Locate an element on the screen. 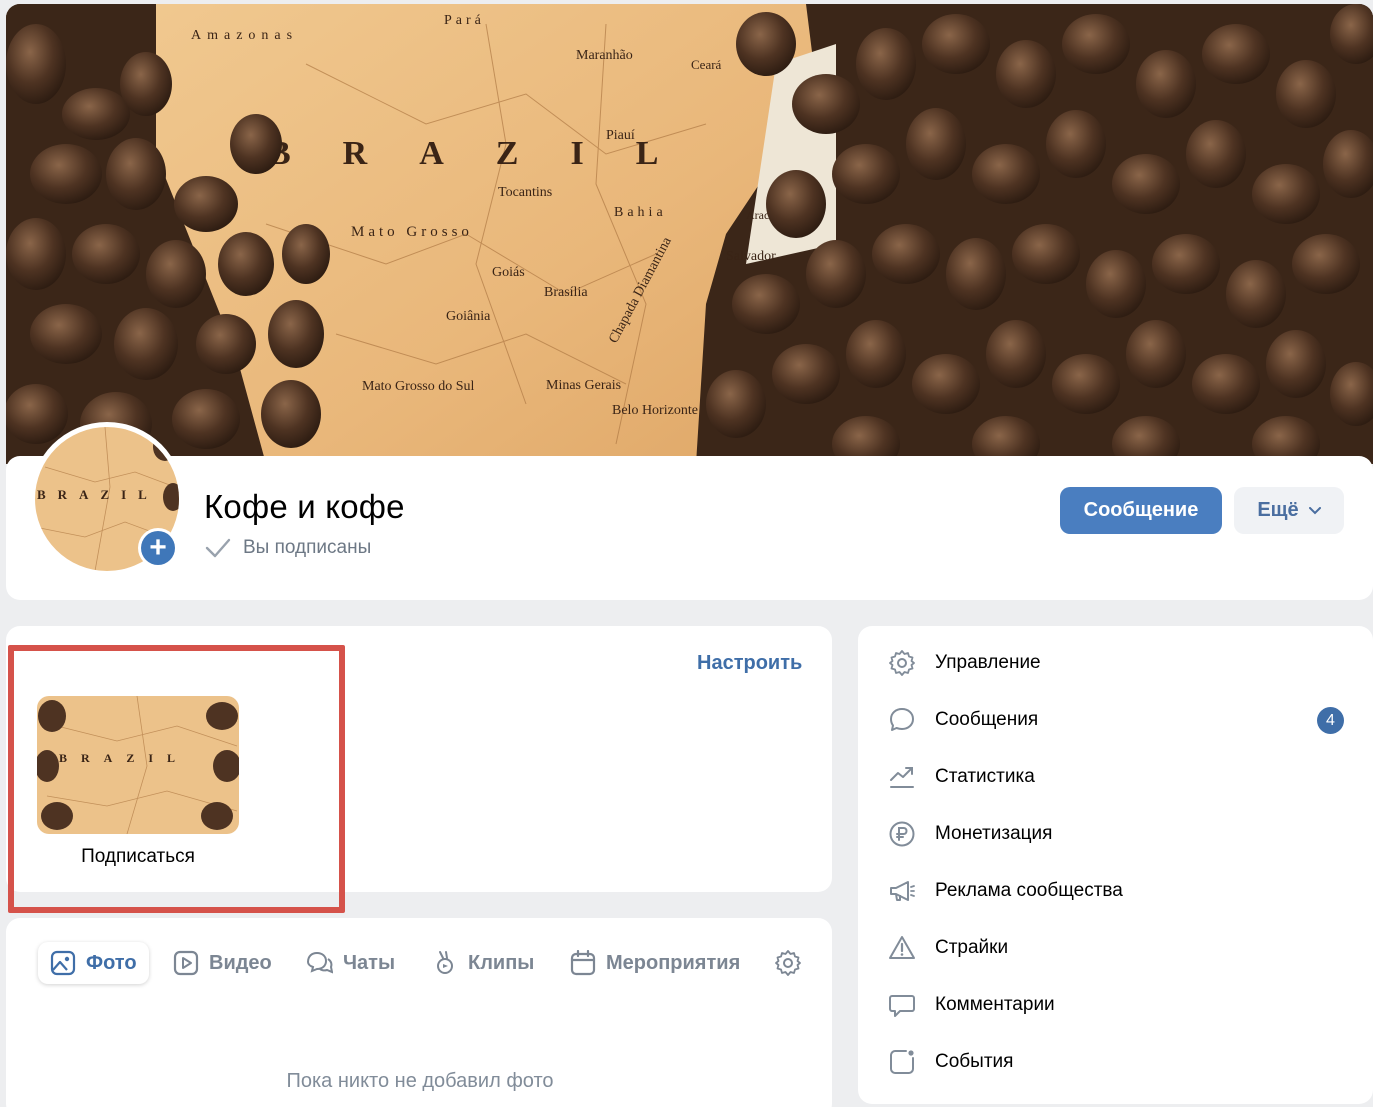  clips-icon is located at coordinates (445, 962).